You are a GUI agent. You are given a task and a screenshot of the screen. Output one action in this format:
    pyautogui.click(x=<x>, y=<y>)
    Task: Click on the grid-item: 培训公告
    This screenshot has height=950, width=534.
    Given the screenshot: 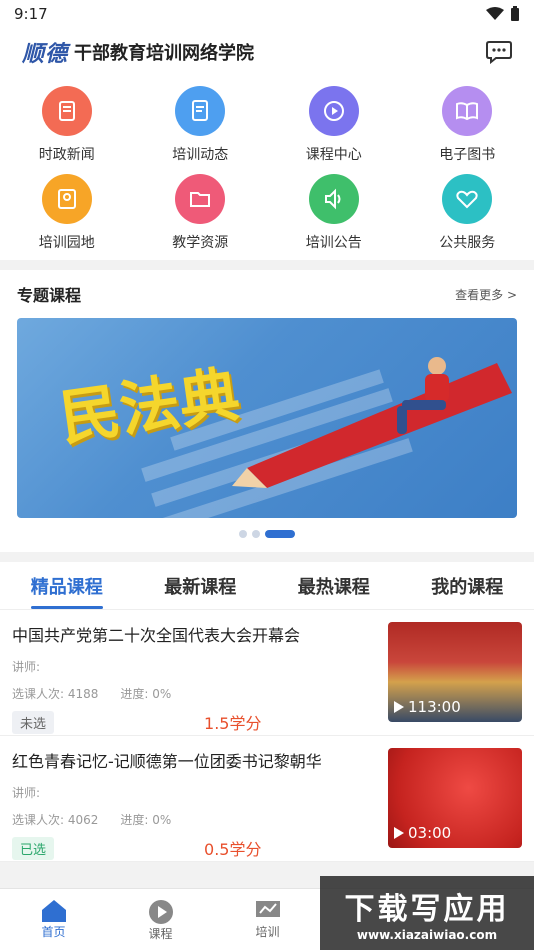 What is the action you would take?
    pyautogui.click(x=334, y=213)
    